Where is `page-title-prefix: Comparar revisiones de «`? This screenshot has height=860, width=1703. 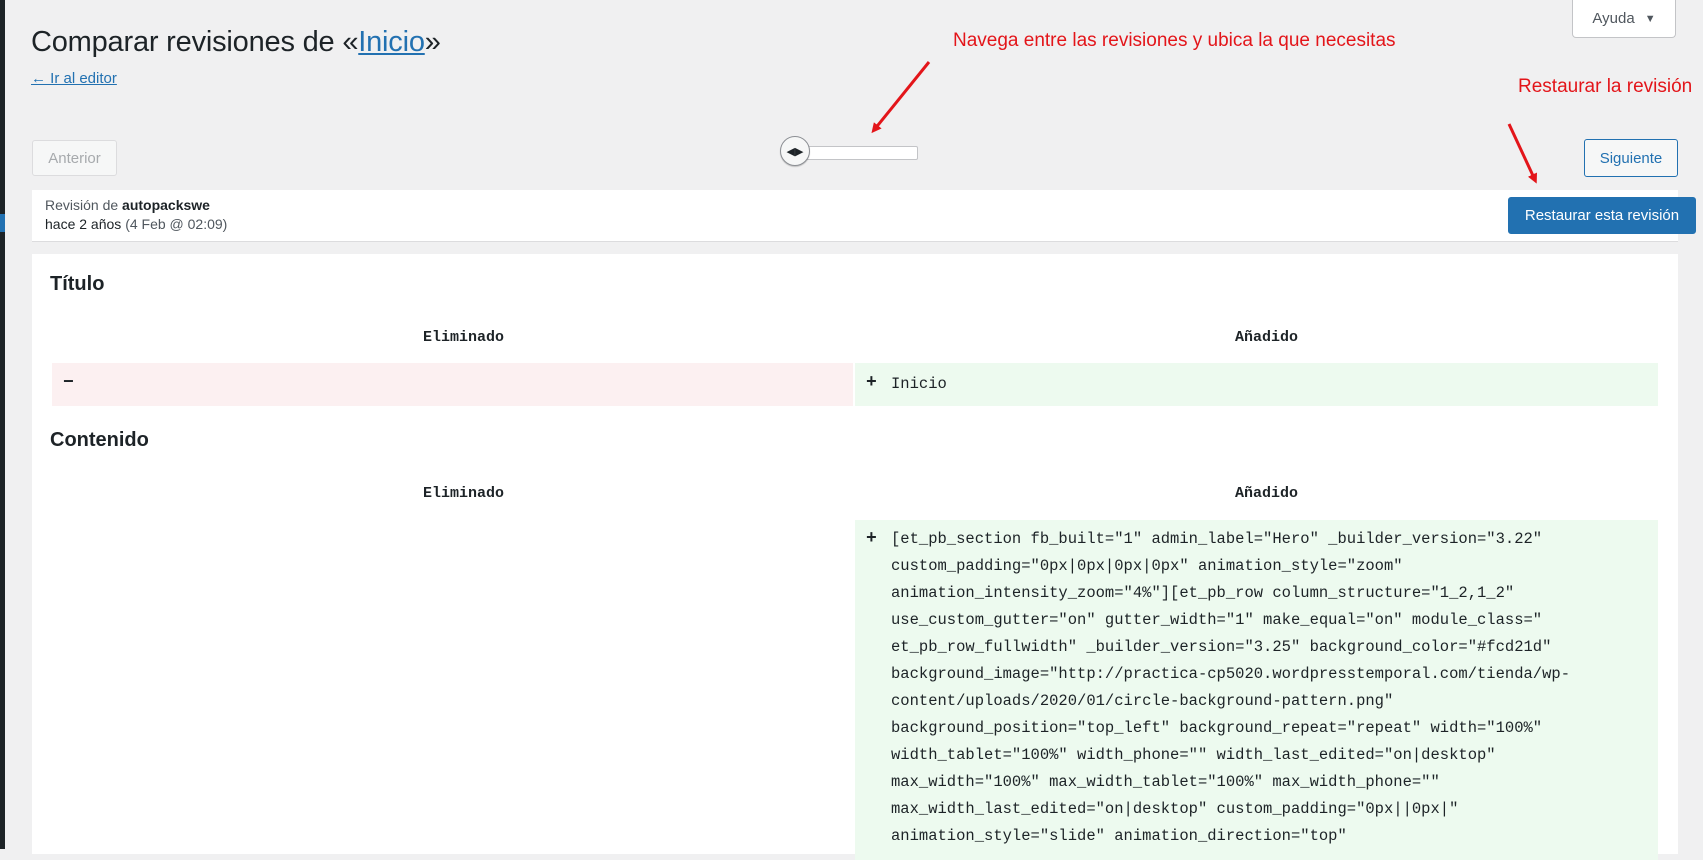
page-title-prefix: Comparar revisiones de « is located at coordinates (195, 42).